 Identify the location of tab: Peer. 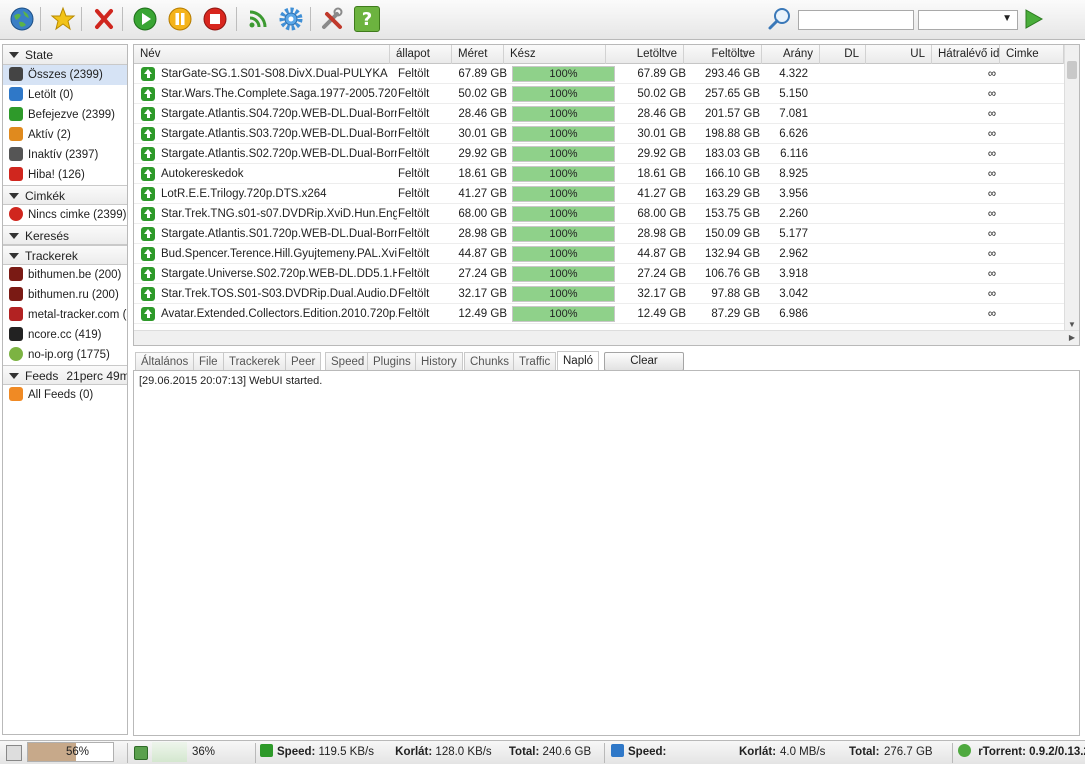
(303, 361).